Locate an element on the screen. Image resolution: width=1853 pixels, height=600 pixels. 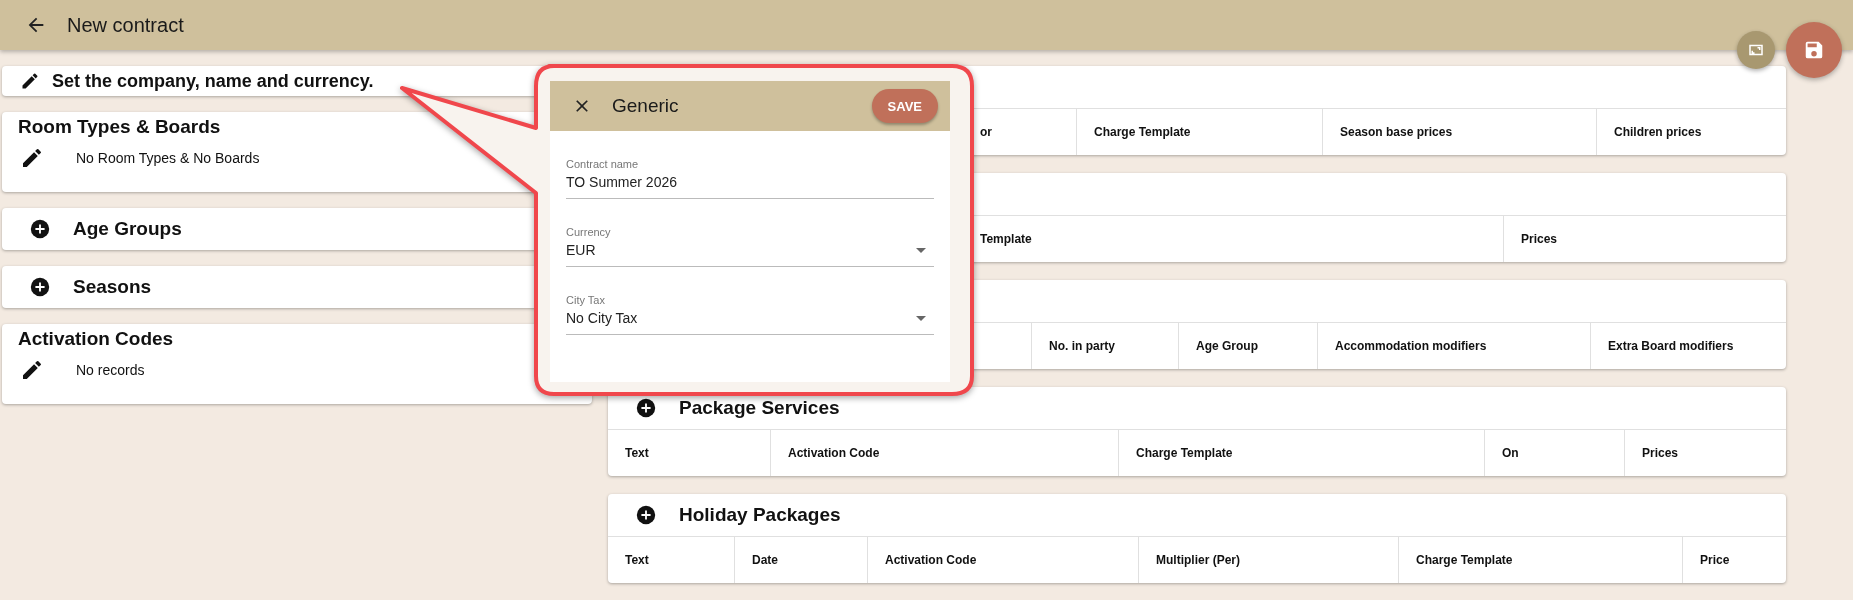
select-field: City Tax No City Tax is located at coordinates (750, 311).